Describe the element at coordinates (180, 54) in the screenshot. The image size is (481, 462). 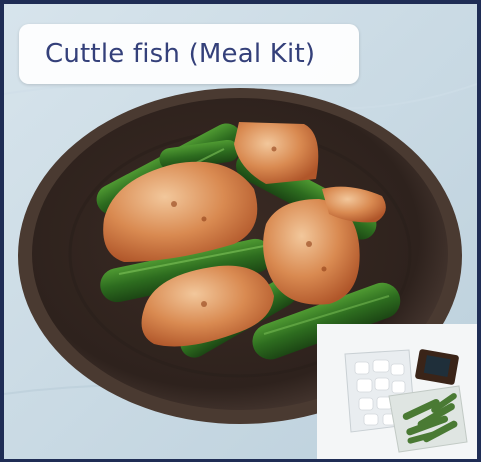
I see `product-title: Cuttle fish (Meal Kit)` at that location.